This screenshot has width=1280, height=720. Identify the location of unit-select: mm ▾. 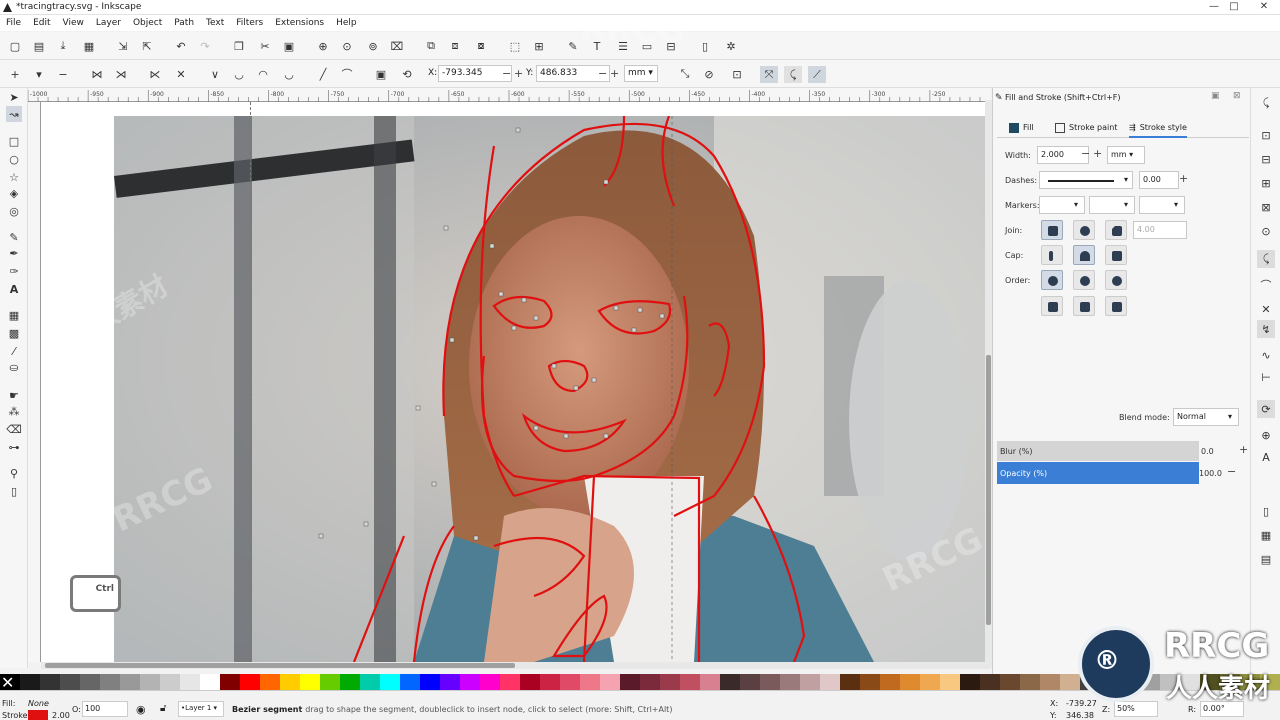
(641, 73).